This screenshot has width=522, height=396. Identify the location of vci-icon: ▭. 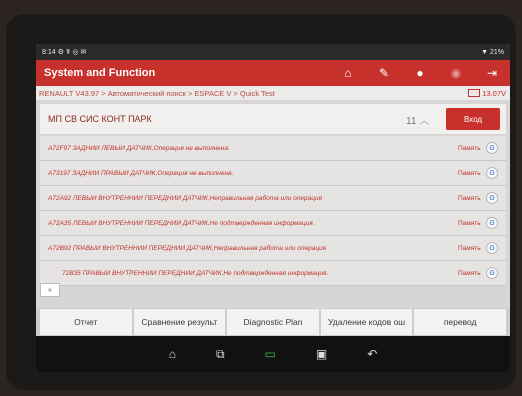
(270, 354).